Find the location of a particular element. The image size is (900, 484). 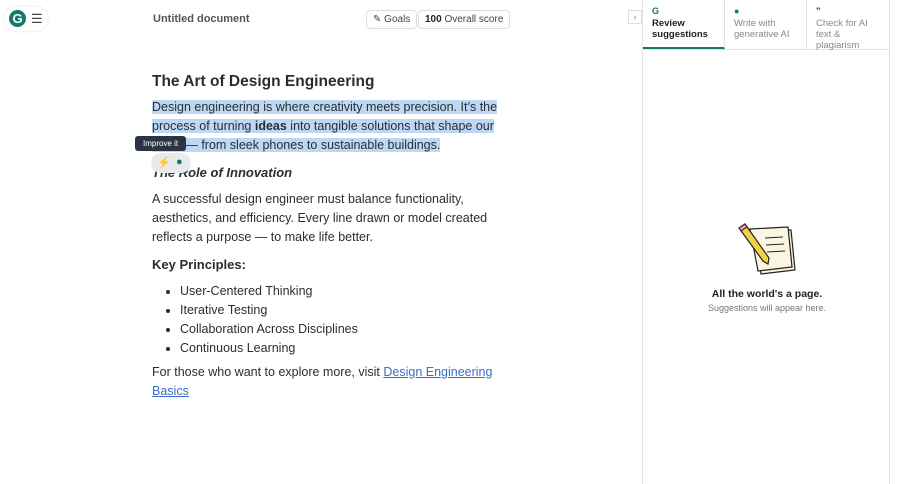

tab-ai-plagiarism: ❞ Check for AI text & plagiarism is located at coordinates (848, 25).